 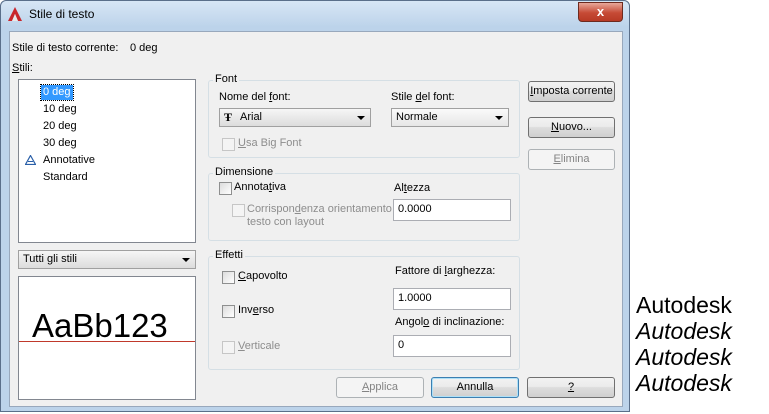 What do you see at coordinates (228, 311) in the screenshot?
I see `backwards-checkbox` at bounding box center [228, 311].